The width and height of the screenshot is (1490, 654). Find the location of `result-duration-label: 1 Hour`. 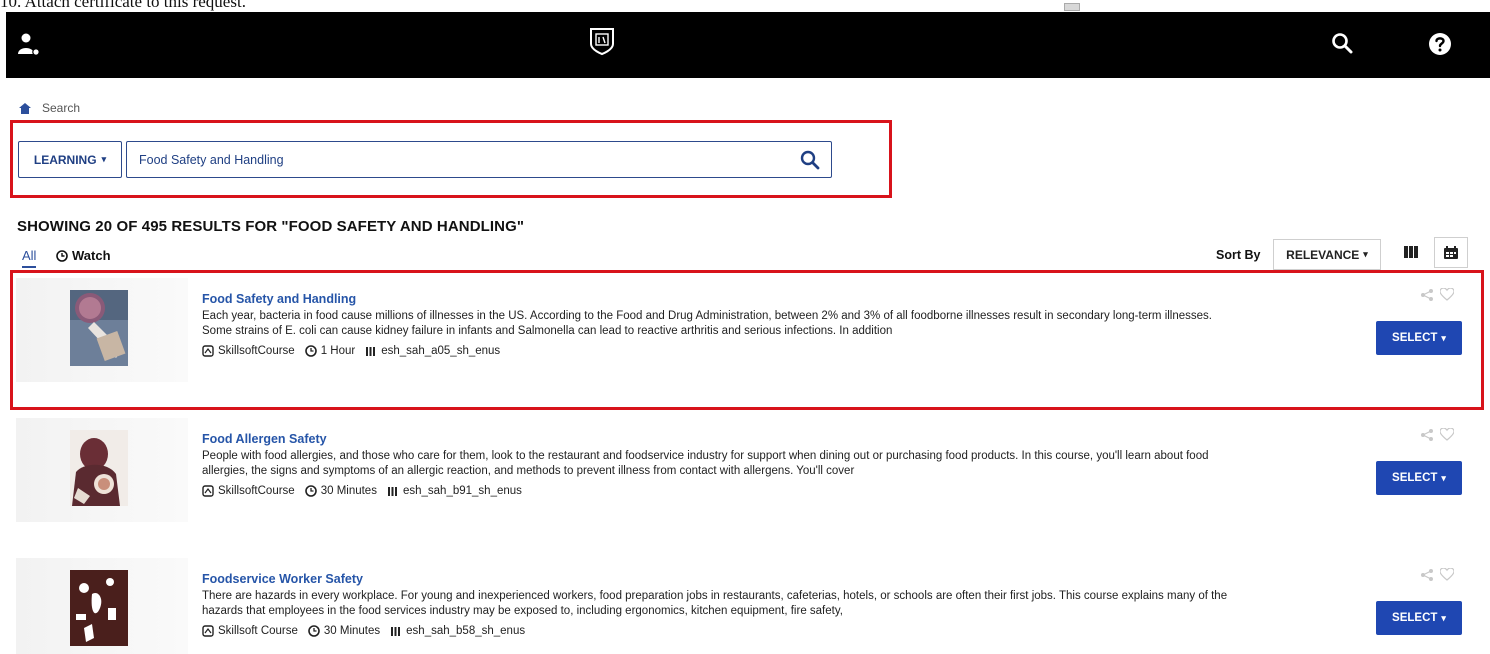

result-duration-label: 1 Hour is located at coordinates (338, 351).